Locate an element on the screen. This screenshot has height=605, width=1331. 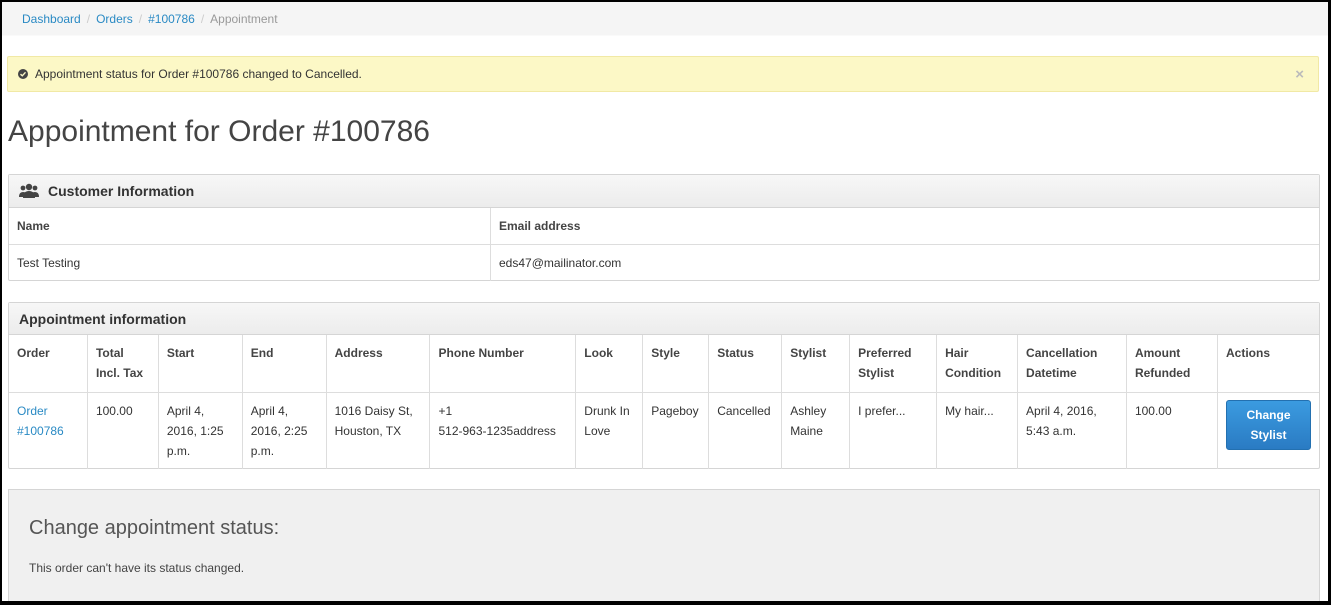
cancellation-datetime-cell: April 4, 2016, 5:43 a.m. is located at coordinates (1072, 430).